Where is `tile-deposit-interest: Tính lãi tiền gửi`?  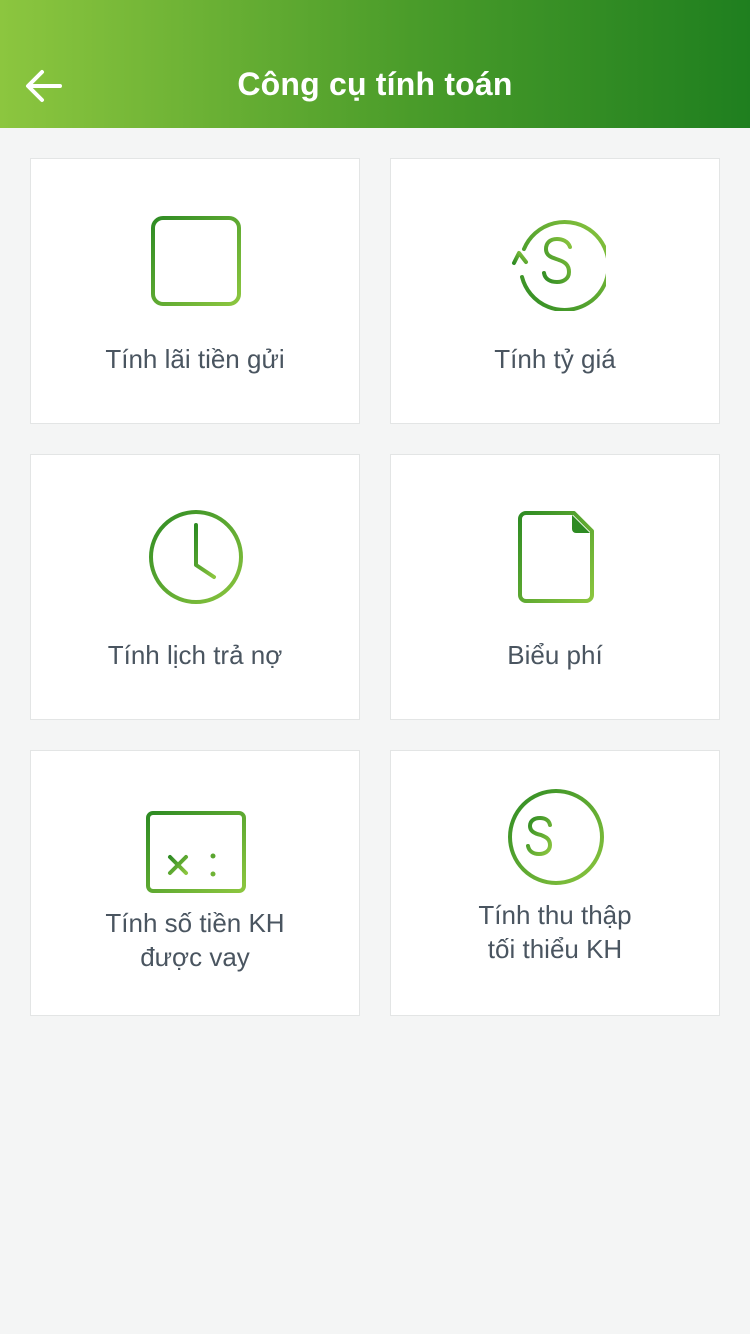 tile-deposit-interest: Tính lãi tiền gửi is located at coordinates (195, 291).